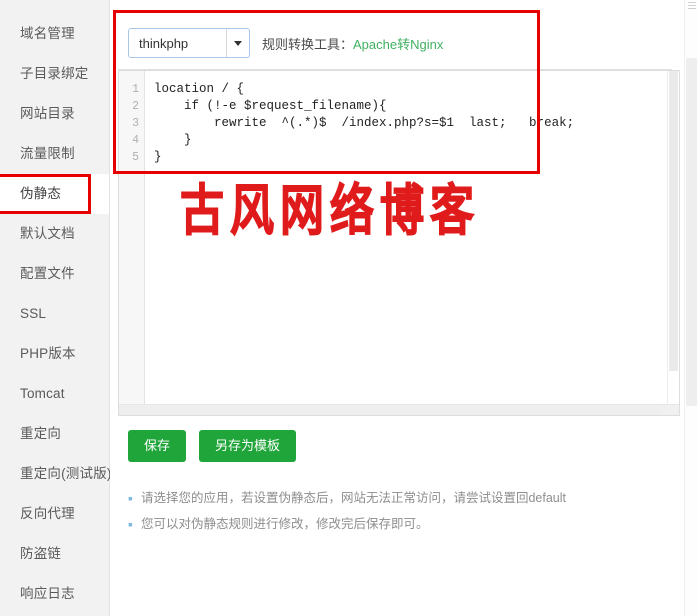 The image size is (698, 616). What do you see at coordinates (47, 593) in the screenshot?
I see `sidebar-item-label: 响应日志` at bounding box center [47, 593].